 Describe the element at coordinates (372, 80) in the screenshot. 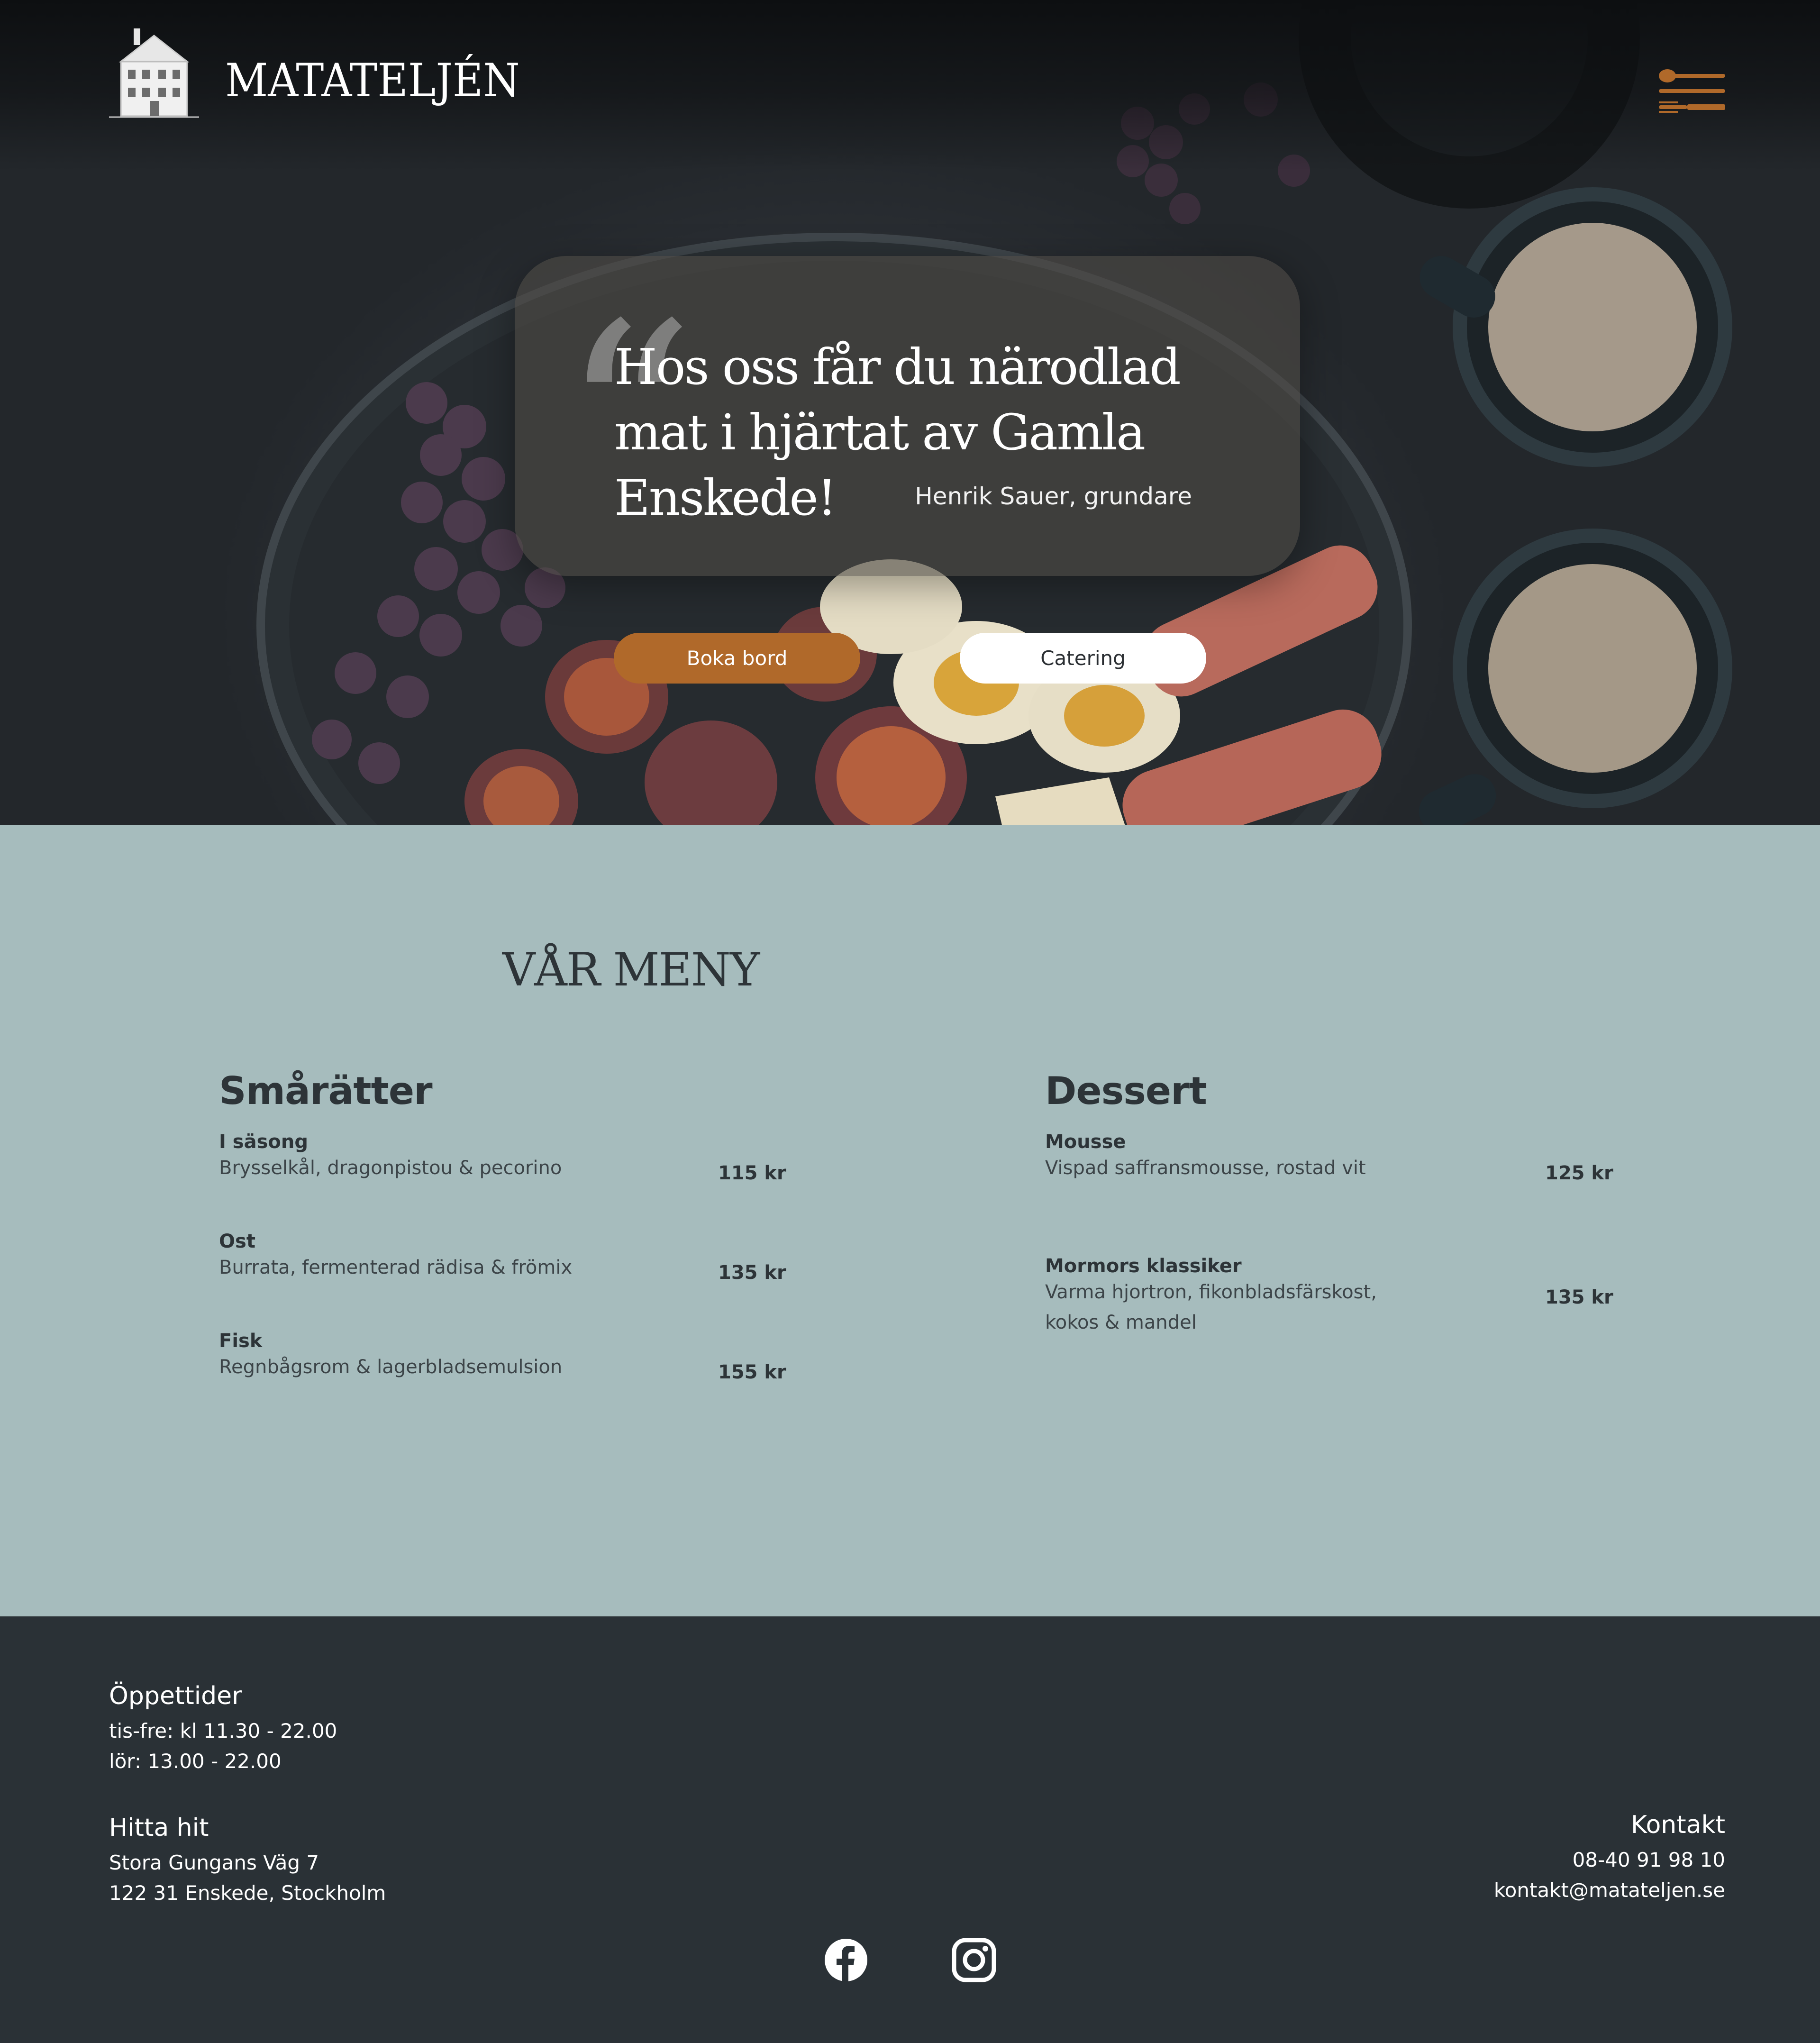

I see `brand-name: MATATELJÉN` at that location.